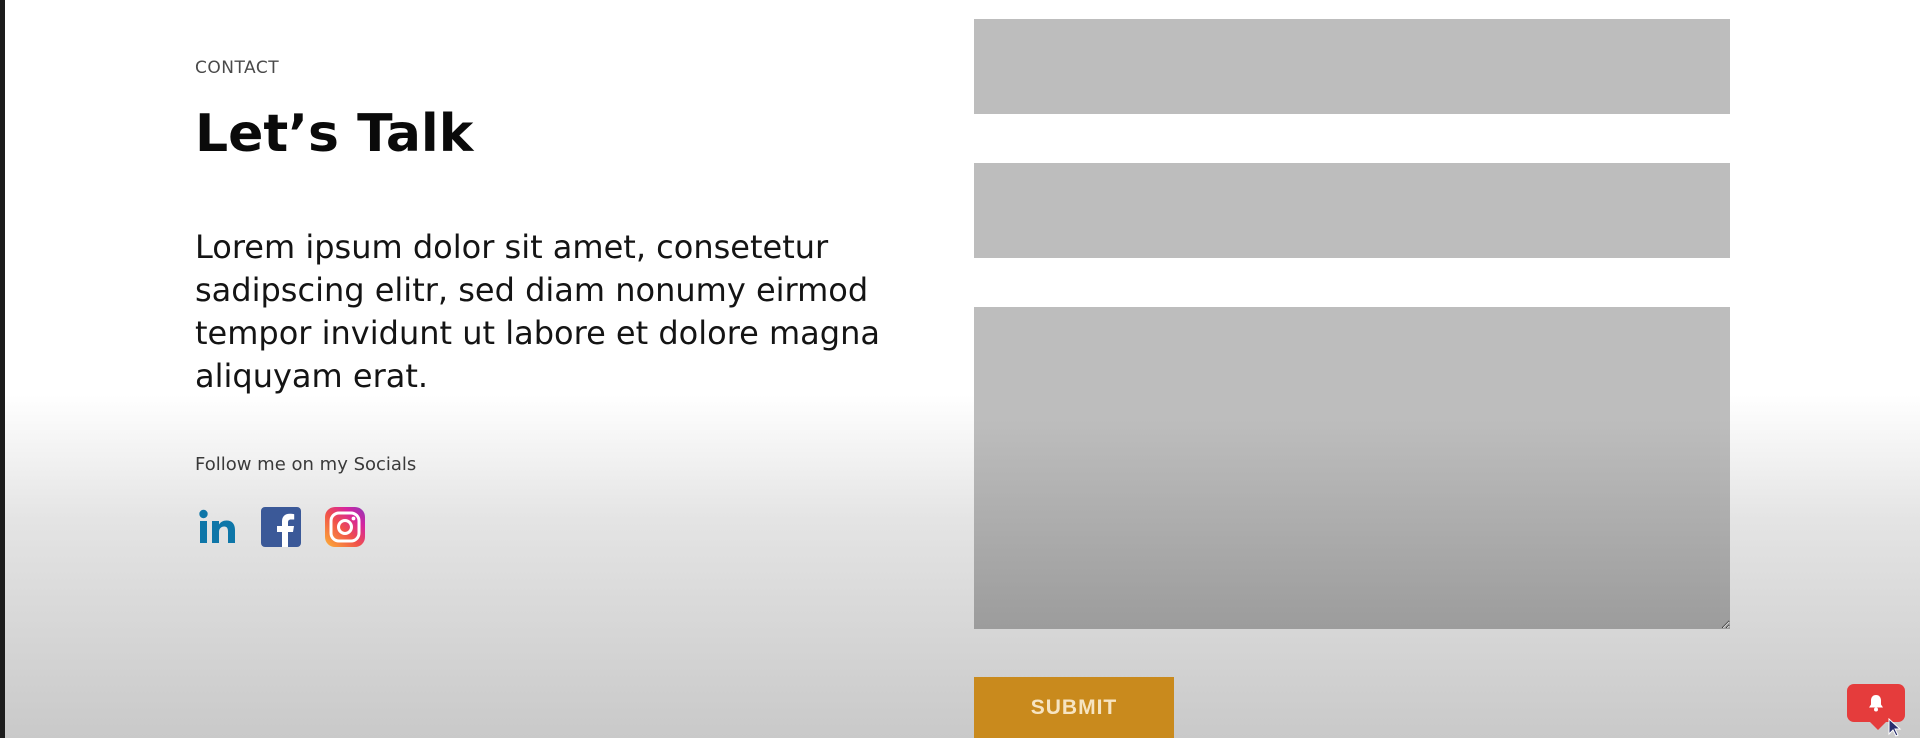  I want to click on mouse-cursor-icon, so click(1895, 727).